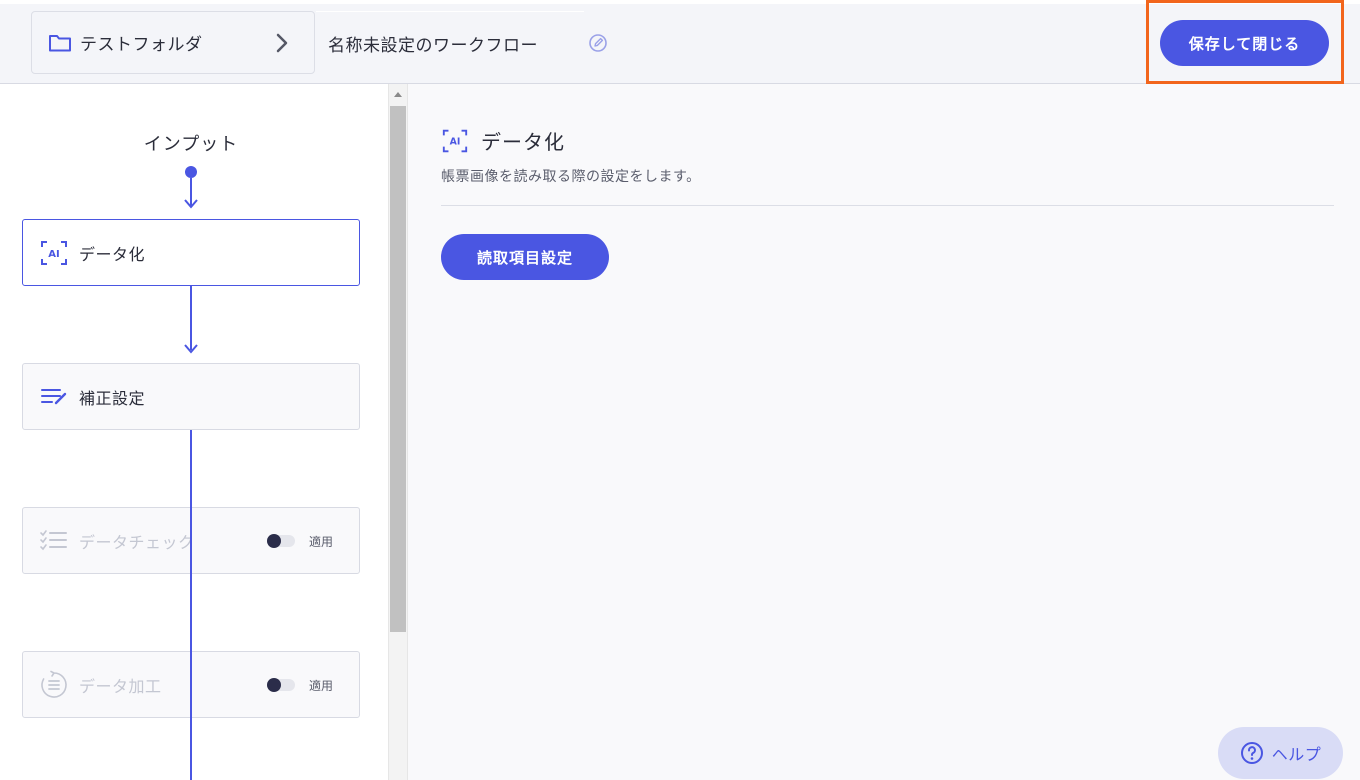  Describe the element at coordinates (525, 257) in the screenshot. I see `read-item-settings-button: 読取項目設定` at that location.